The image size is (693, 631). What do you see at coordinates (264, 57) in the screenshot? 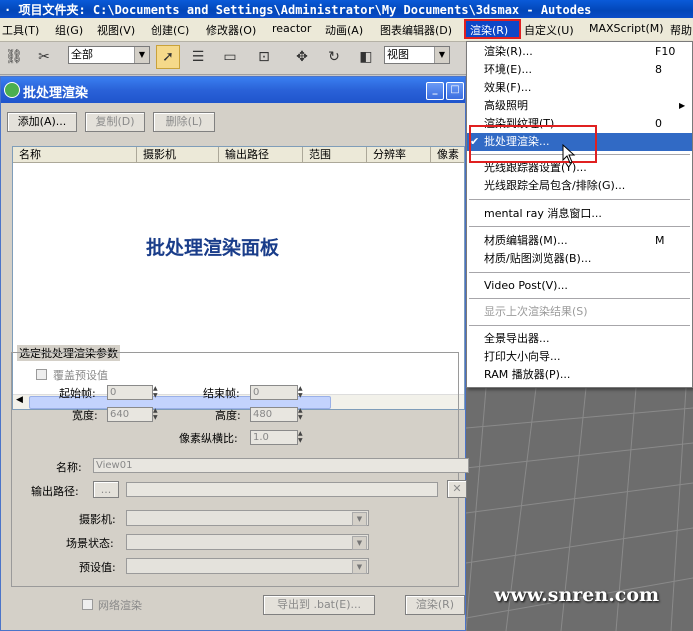
I see `window-crossing-icon: ⊡` at bounding box center [264, 57].